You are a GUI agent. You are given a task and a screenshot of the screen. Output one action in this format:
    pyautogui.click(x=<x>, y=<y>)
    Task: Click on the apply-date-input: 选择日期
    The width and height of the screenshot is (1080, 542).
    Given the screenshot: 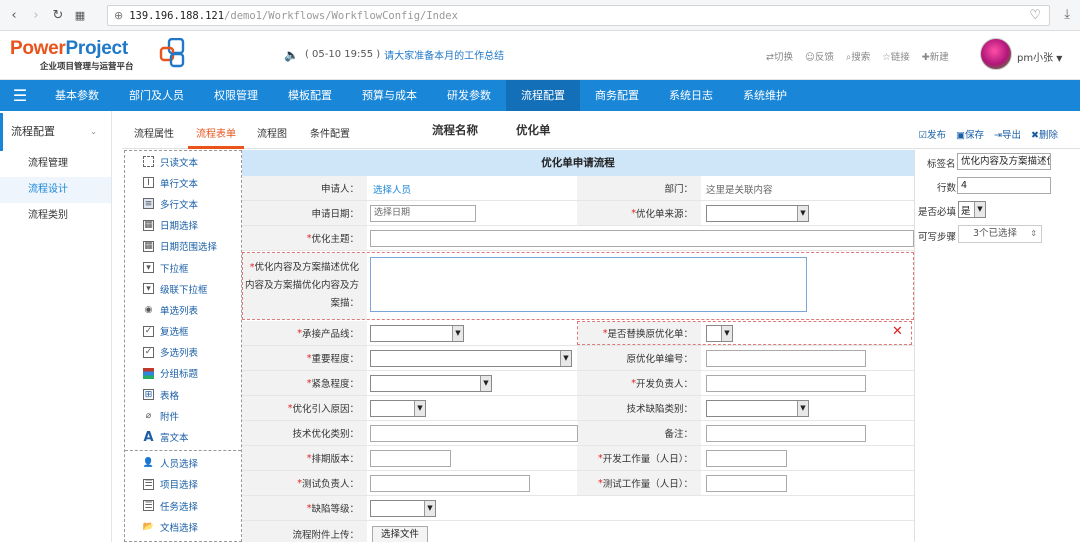 What is the action you would take?
    pyautogui.click(x=423, y=213)
    